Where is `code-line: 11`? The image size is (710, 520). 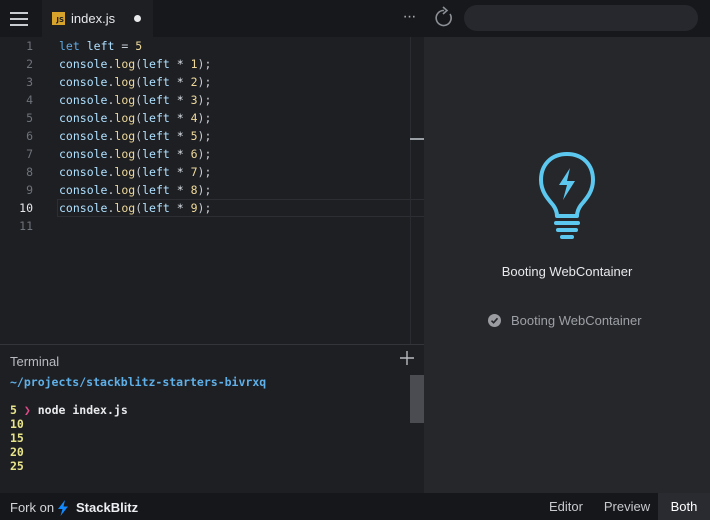 code-line: 11 is located at coordinates (212, 226).